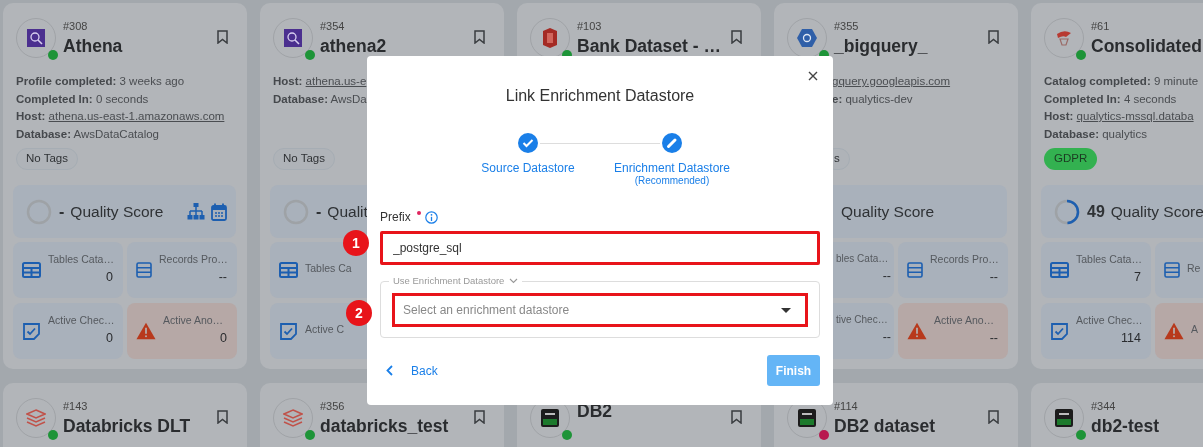  Describe the element at coordinates (1111, 99) in the screenshot. I see `info-line: Completed In: 4 seconds` at that location.